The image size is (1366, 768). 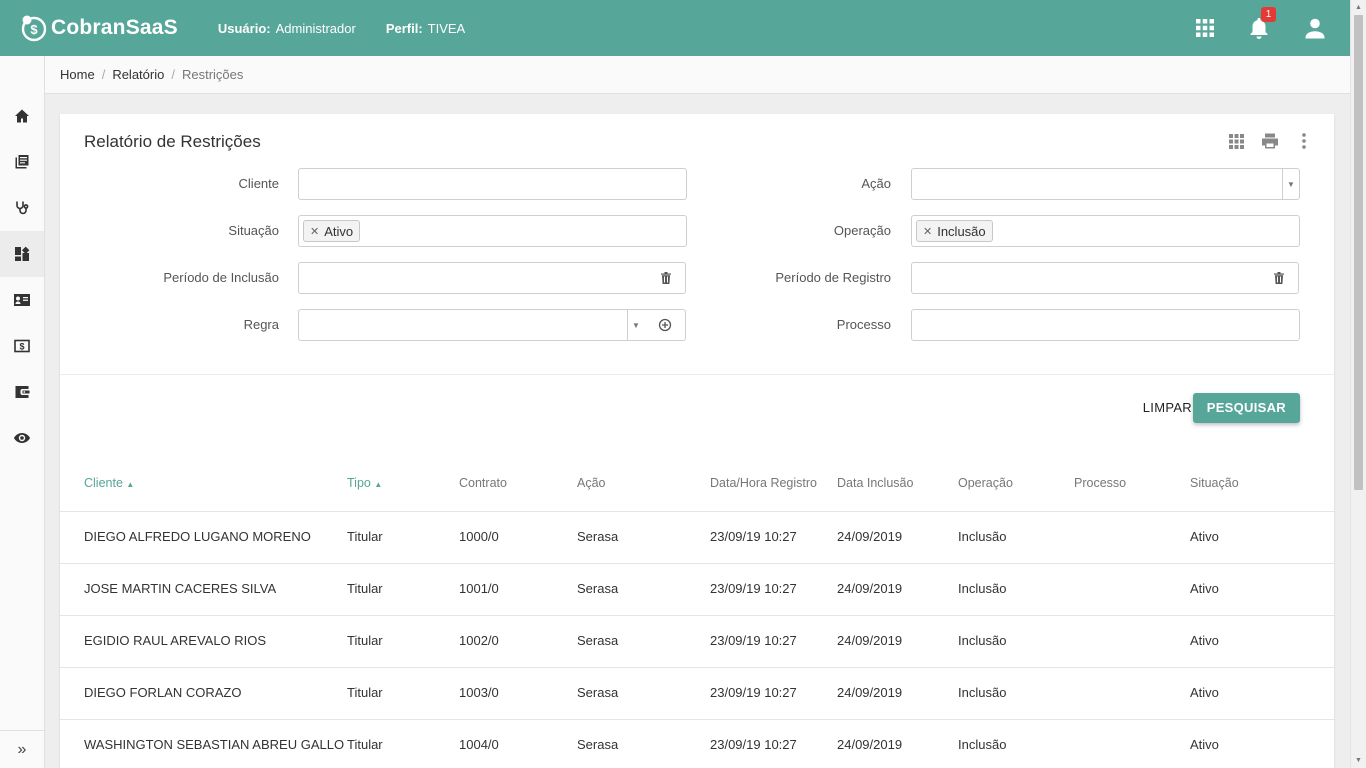 What do you see at coordinates (364, 483) in the screenshot?
I see `column-header-tipo: Tipo ▲` at bounding box center [364, 483].